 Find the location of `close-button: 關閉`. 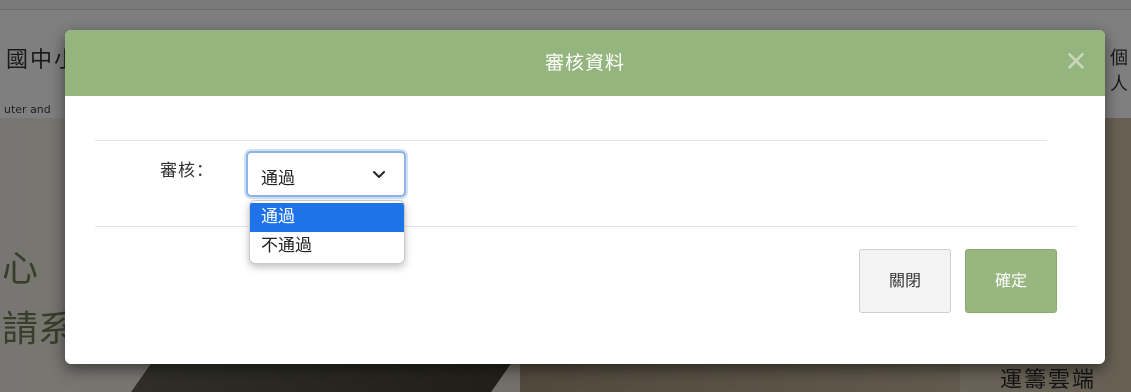

close-button: 關閉 is located at coordinates (905, 281).